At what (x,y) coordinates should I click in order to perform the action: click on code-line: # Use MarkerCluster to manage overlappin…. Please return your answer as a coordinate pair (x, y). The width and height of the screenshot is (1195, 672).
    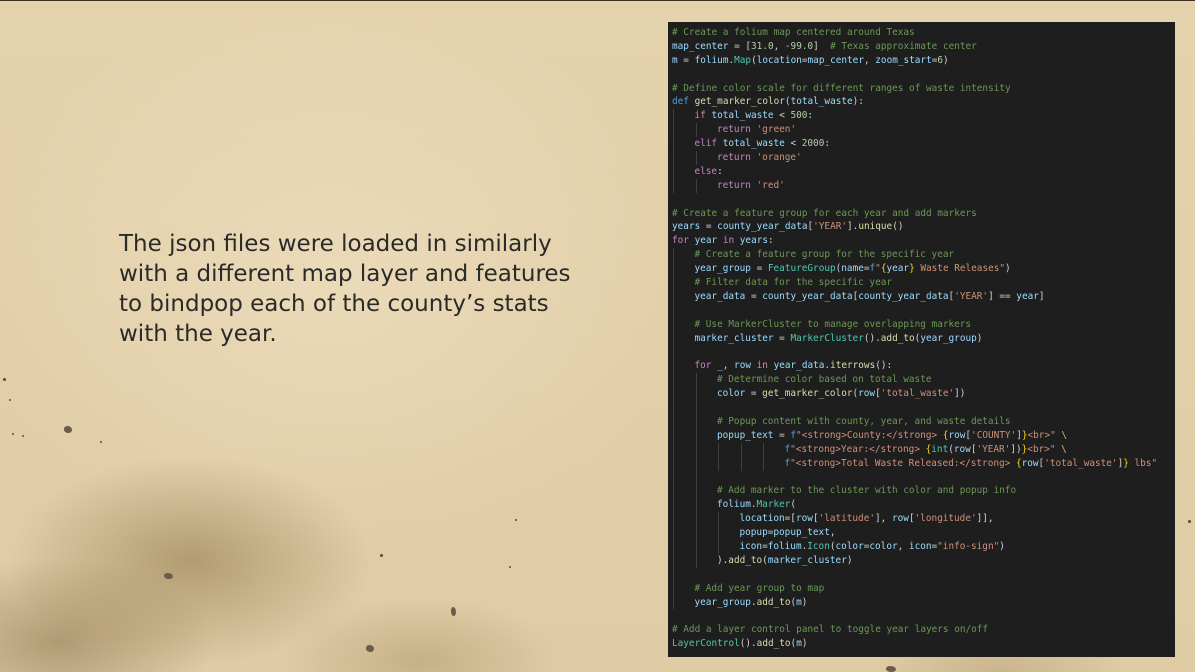
    Looking at the image, I should click on (921, 324).